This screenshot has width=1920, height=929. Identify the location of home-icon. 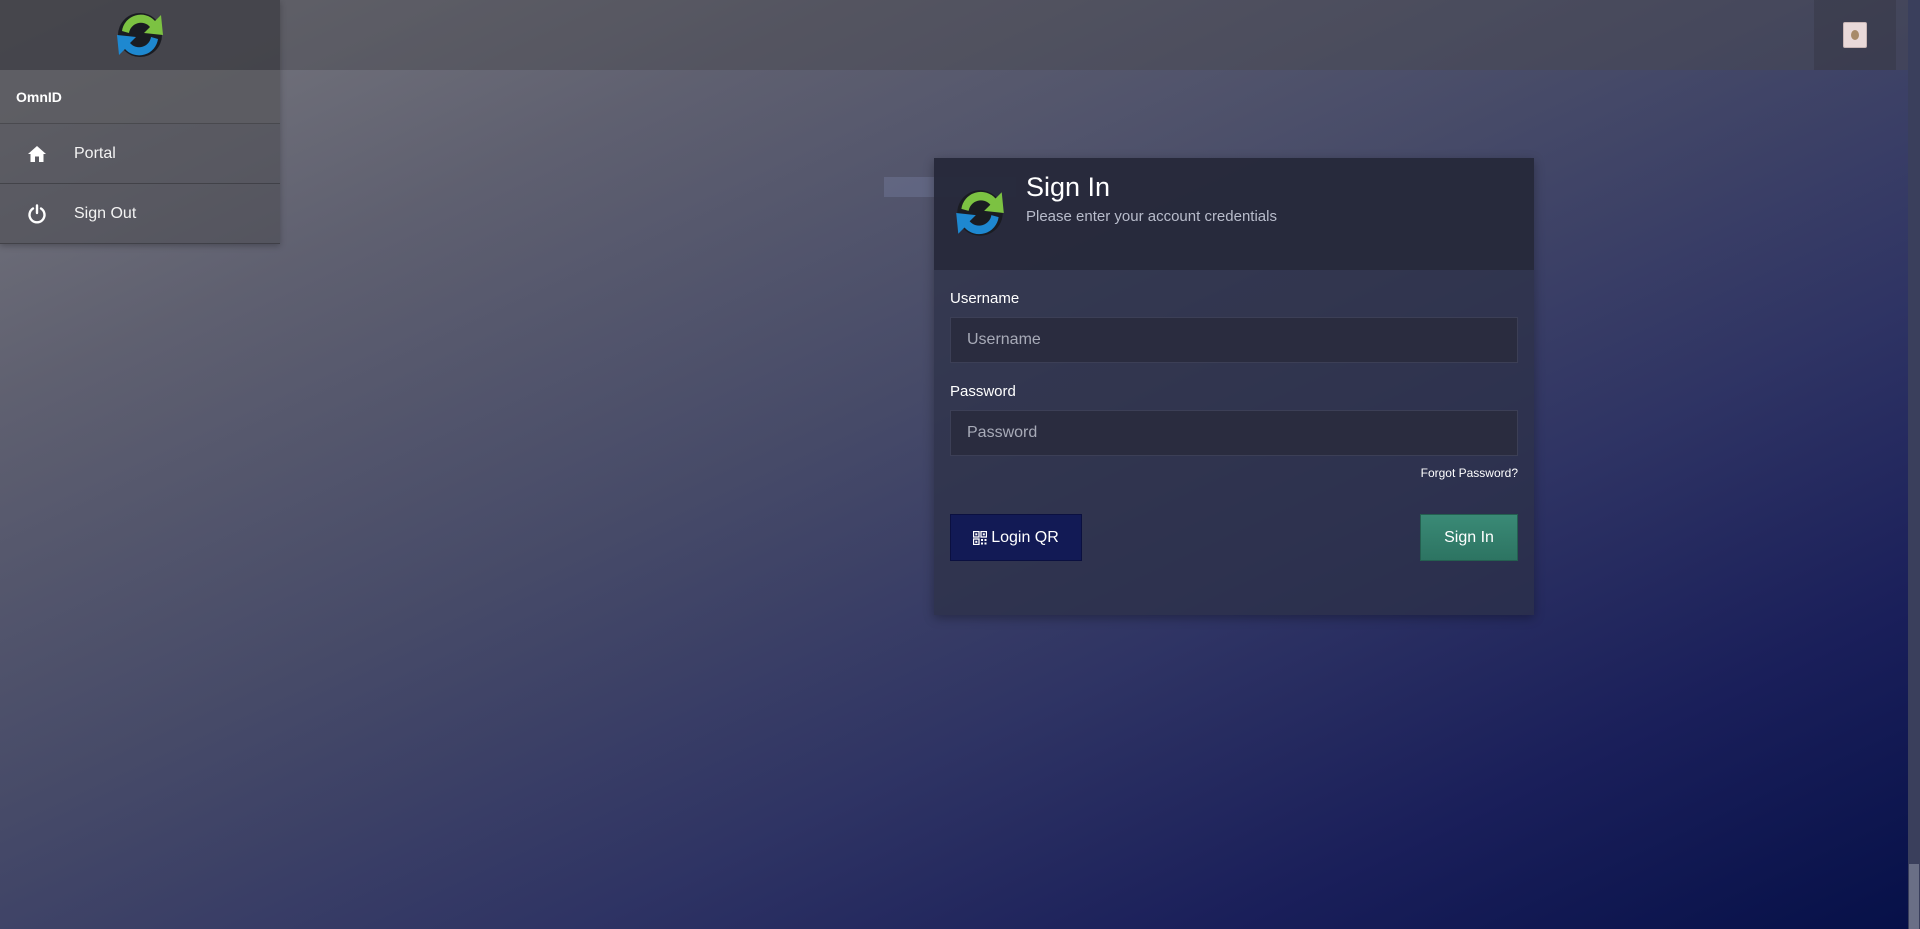
(37, 154).